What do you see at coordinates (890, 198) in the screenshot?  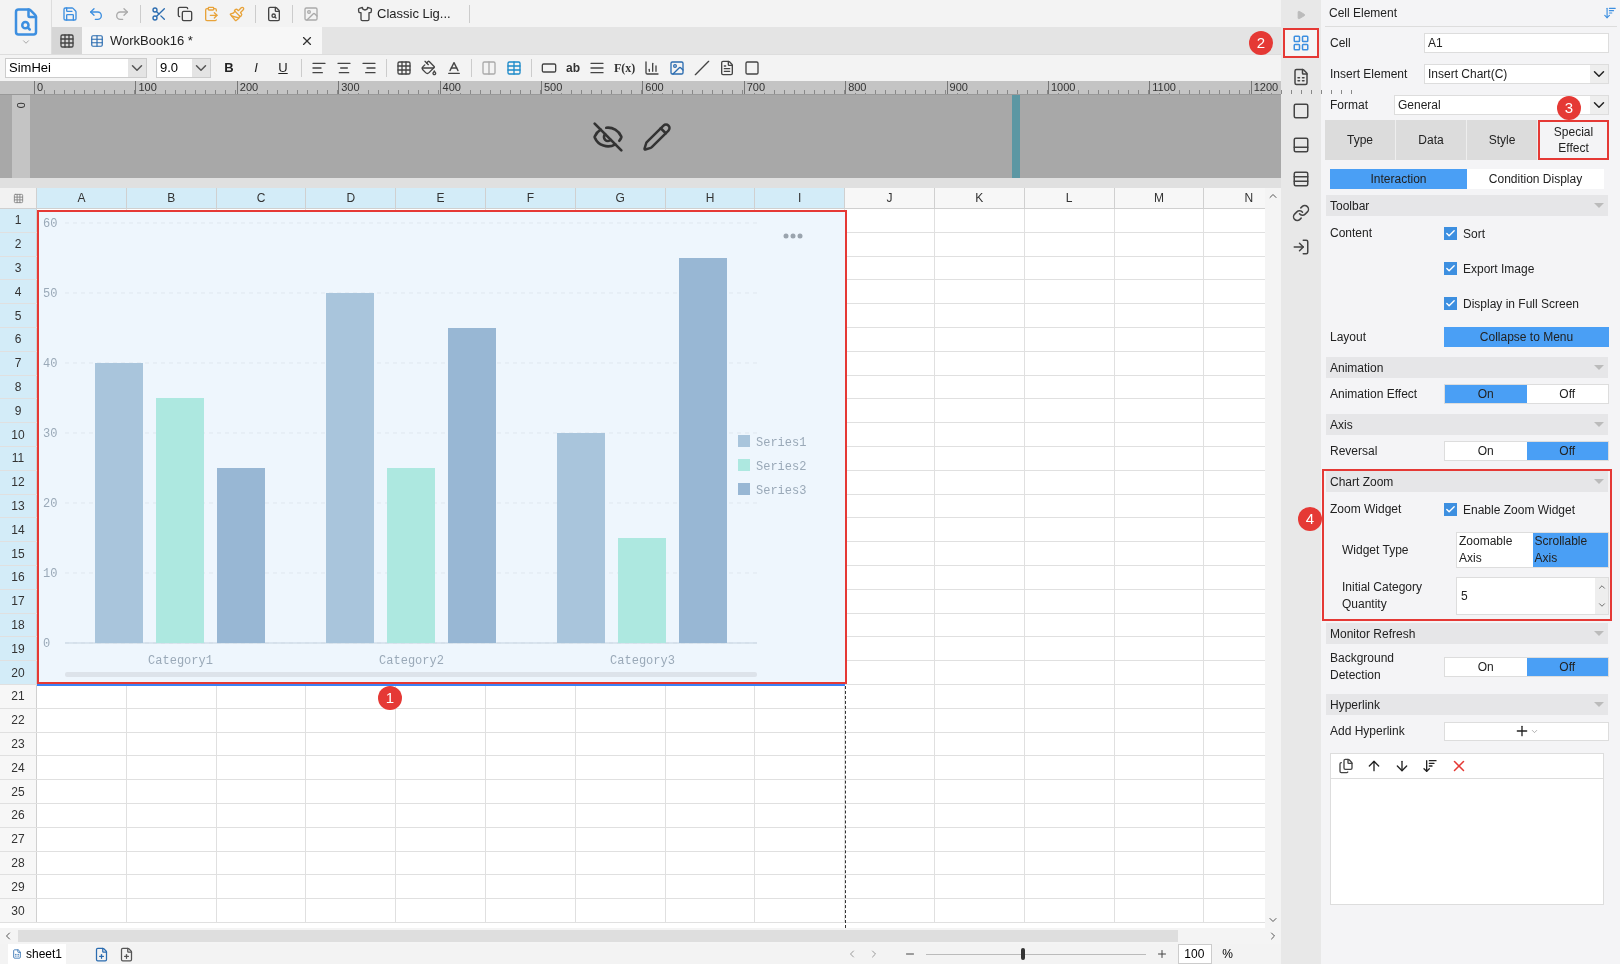 I see `column-header: J` at bounding box center [890, 198].